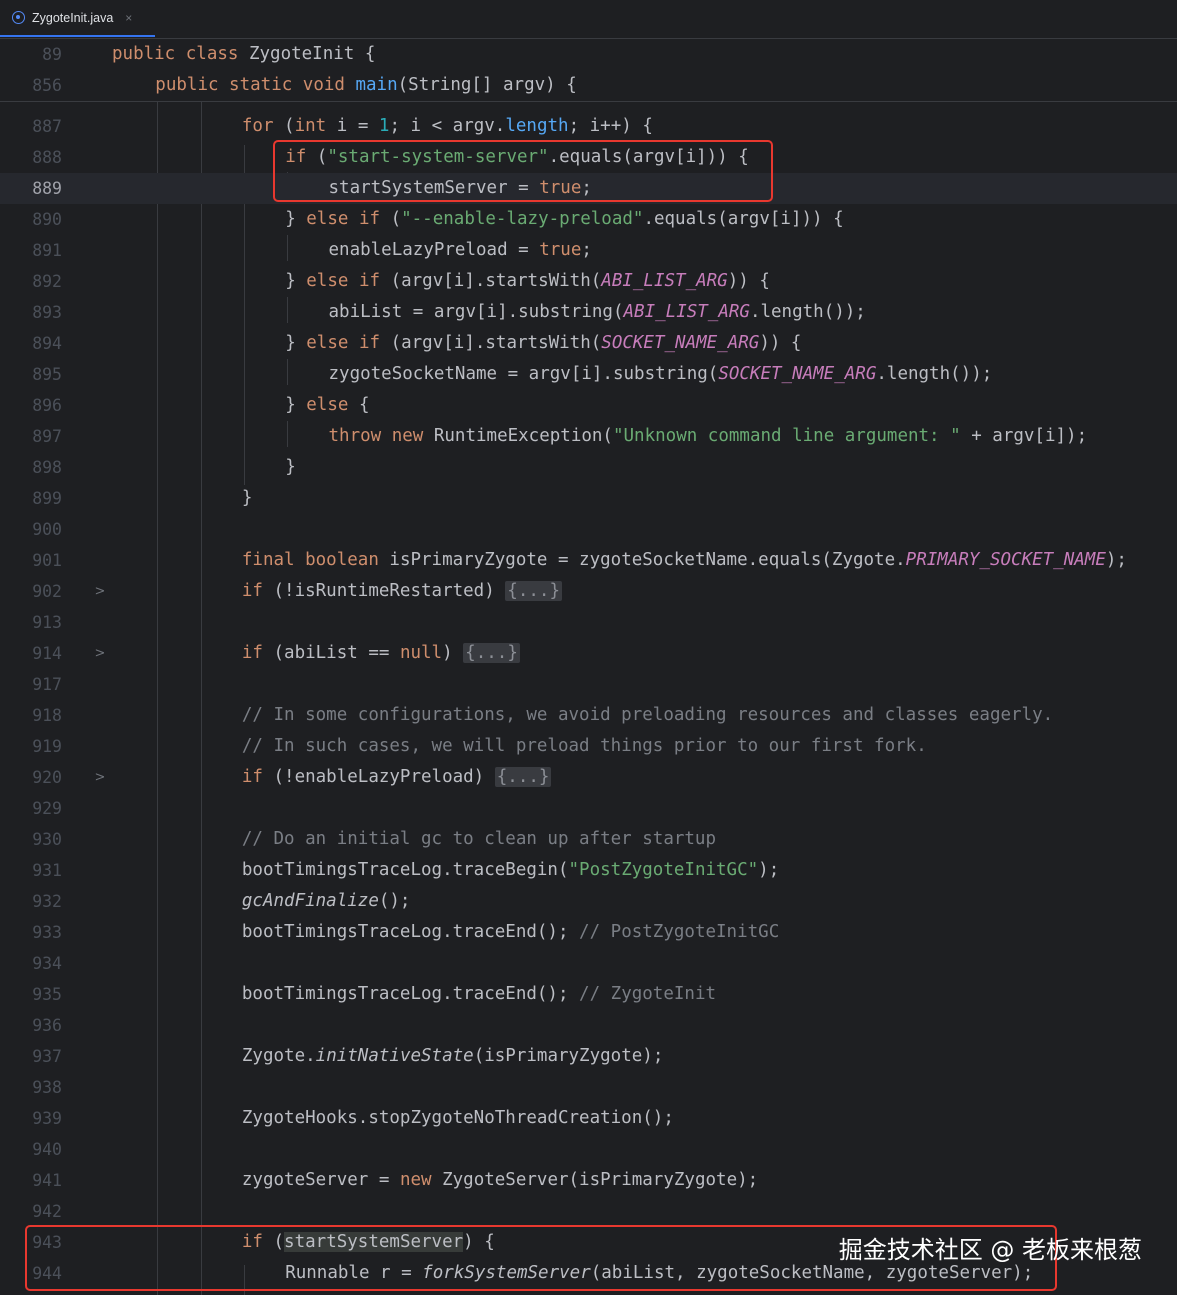 This screenshot has width=1177, height=1295. What do you see at coordinates (31, 85) in the screenshot?
I see `line-number: 856` at bounding box center [31, 85].